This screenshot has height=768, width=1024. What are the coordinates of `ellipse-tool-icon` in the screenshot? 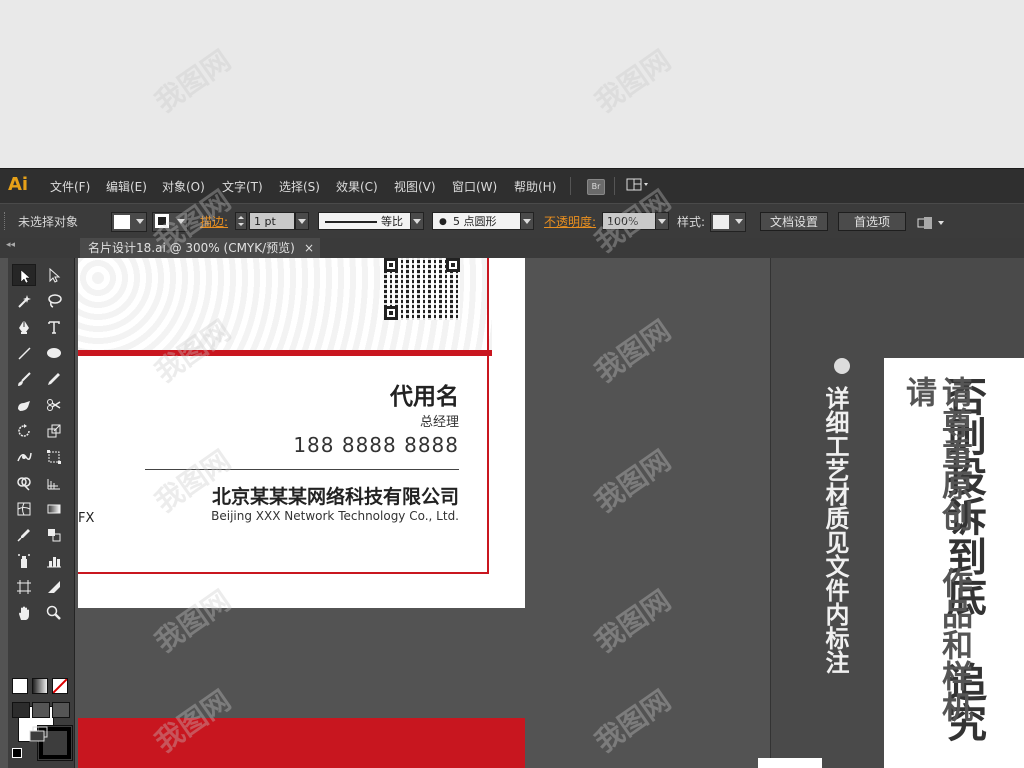 It's located at (54, 353).